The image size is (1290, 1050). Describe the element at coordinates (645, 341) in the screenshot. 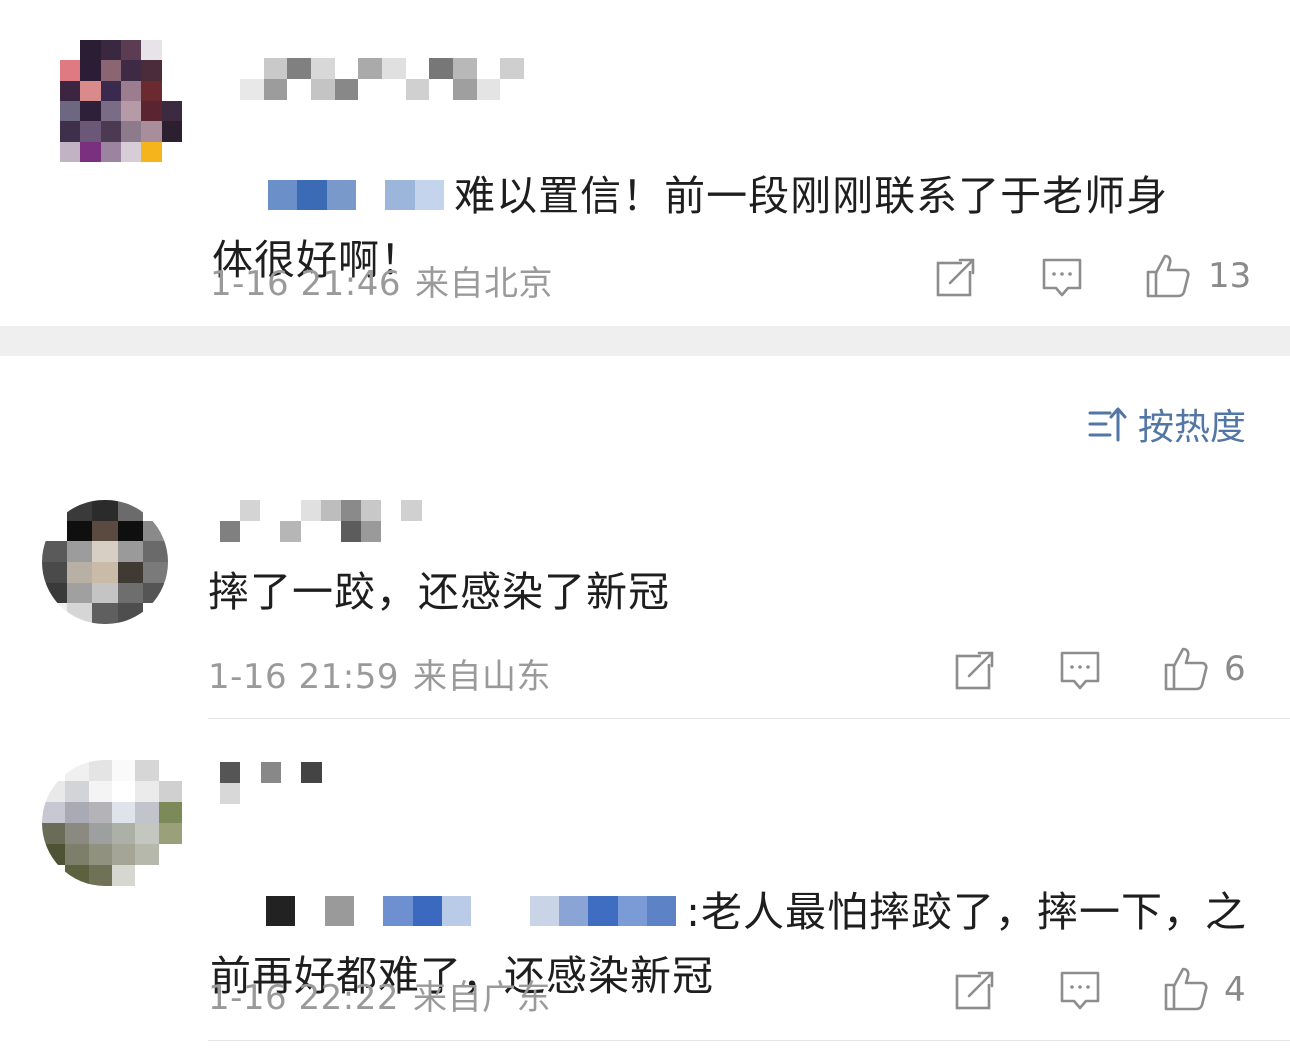

I see `section-divider` at that location.